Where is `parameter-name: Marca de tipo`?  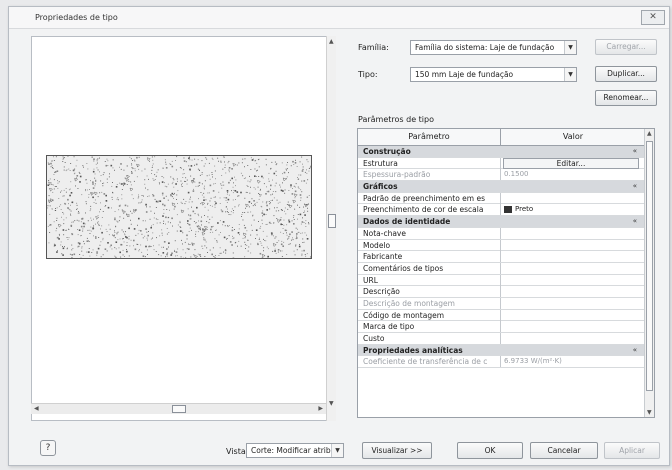
parameter-name: Marca de tipo is located at coordinates (429, 327).